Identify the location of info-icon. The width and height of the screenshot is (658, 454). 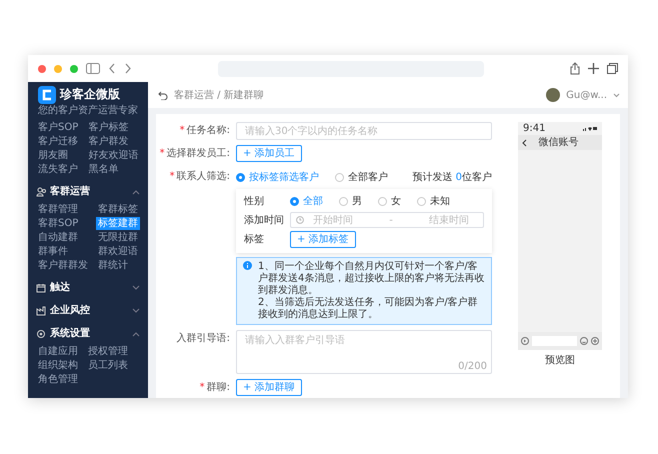
(247, 265).